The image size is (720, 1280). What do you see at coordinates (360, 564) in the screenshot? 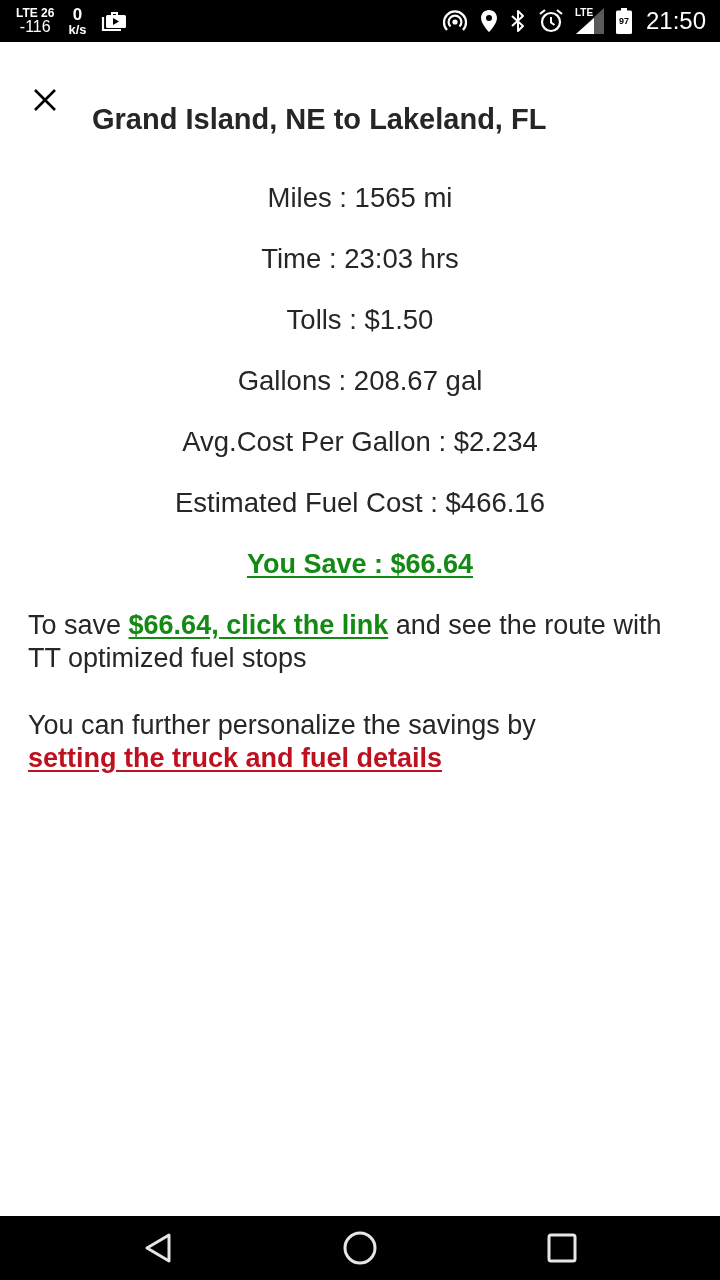
I see `savings-link: You Save : $66.64` at bounding box center [360, 564].